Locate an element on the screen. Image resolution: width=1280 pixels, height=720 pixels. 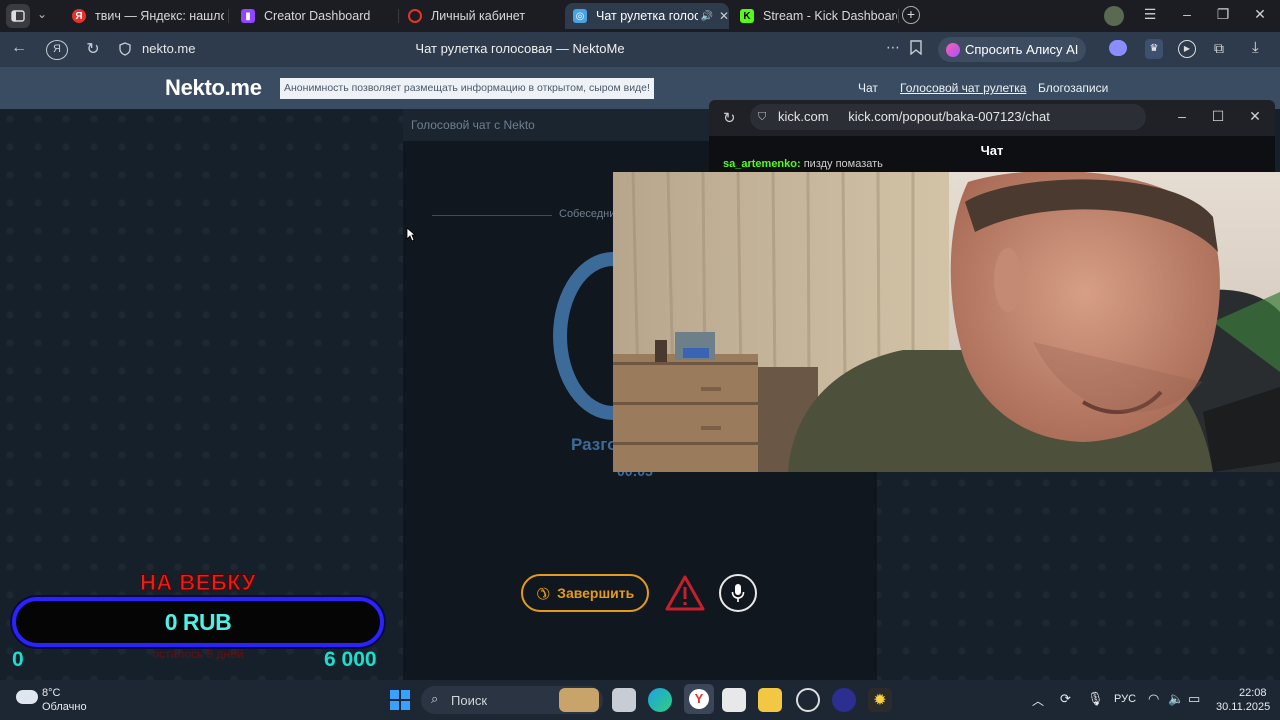
taskbar-search: ⌕ Поиск is located at coordinates (512, 700).